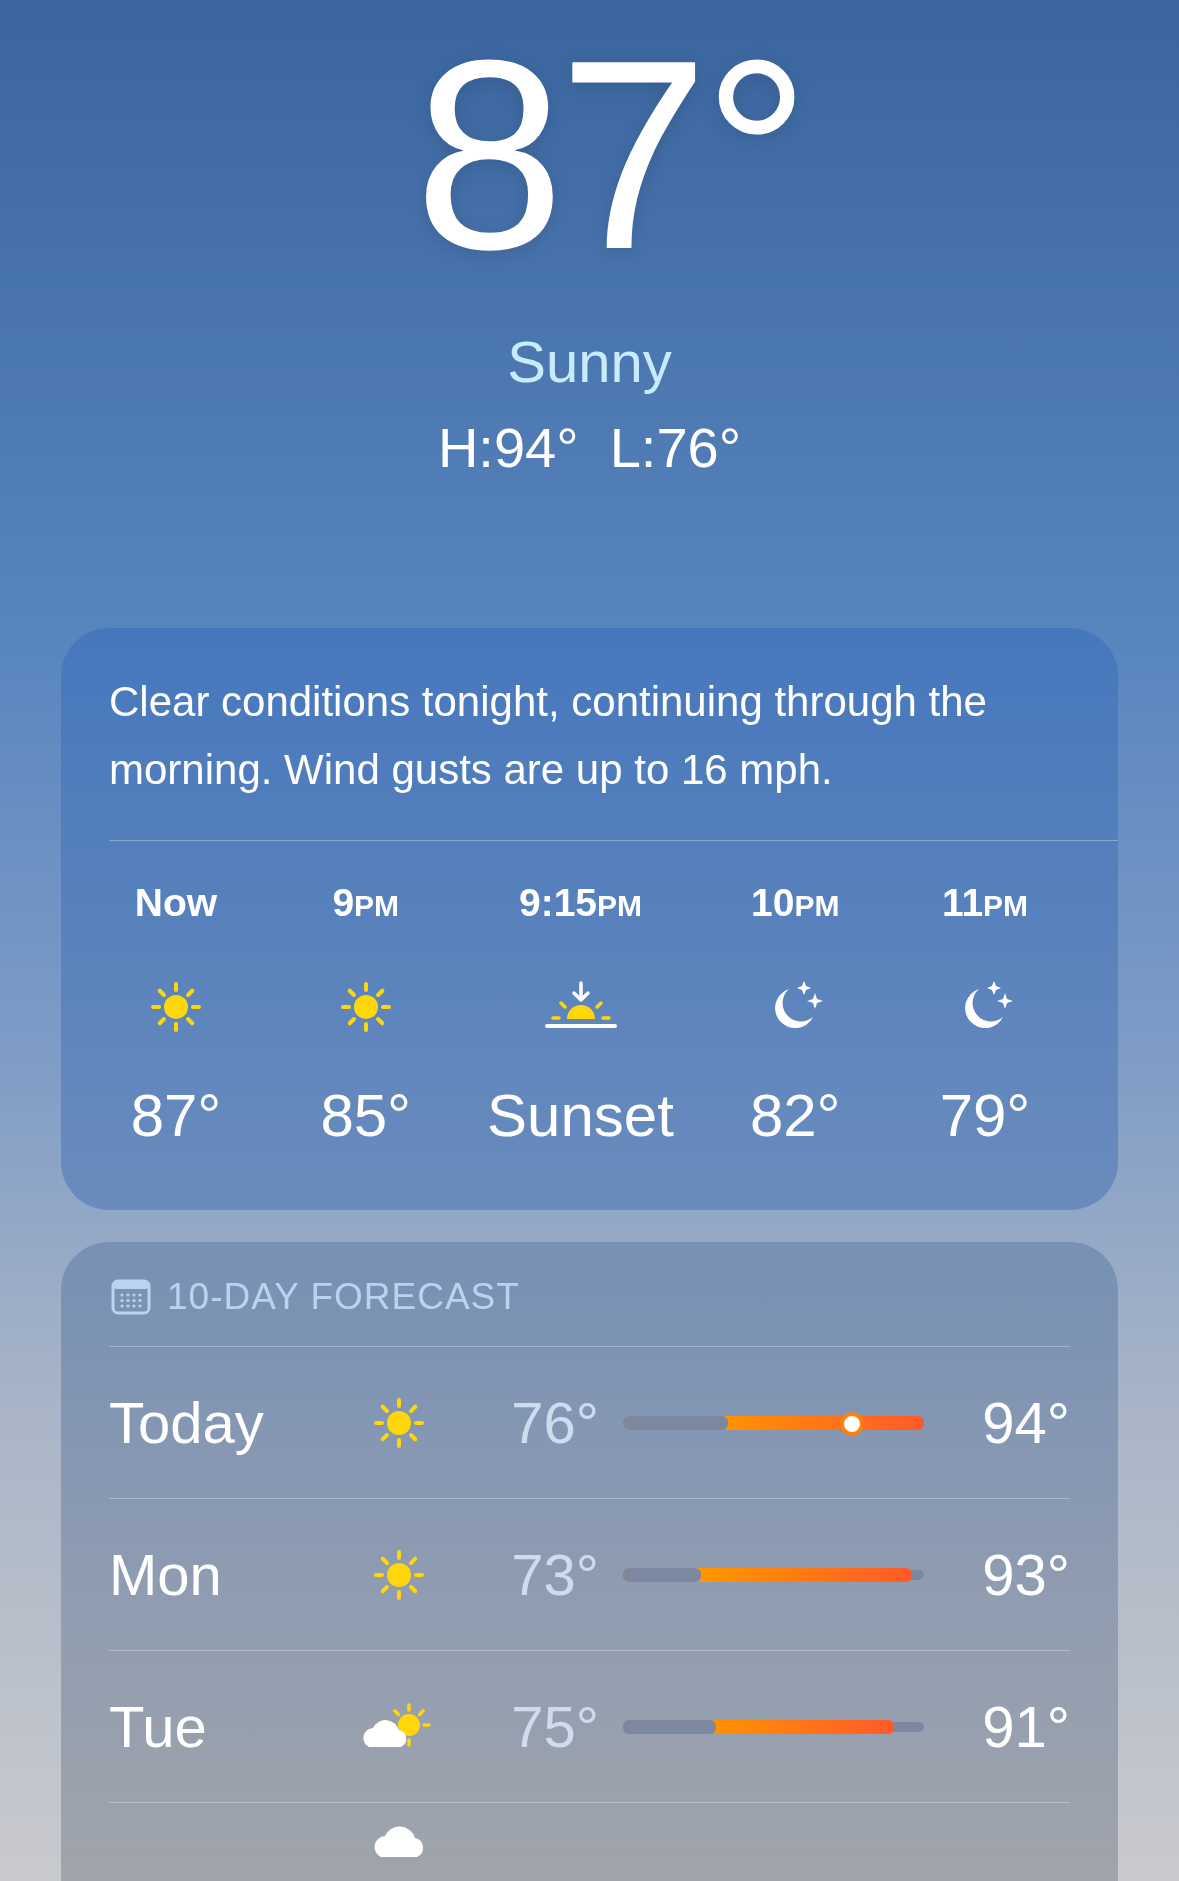 The image size is (1179, 1881). Describe the element at coordinates (343, 1297) in the screenshot. I see `section-title: 10-DAY FORECAST` at that location.